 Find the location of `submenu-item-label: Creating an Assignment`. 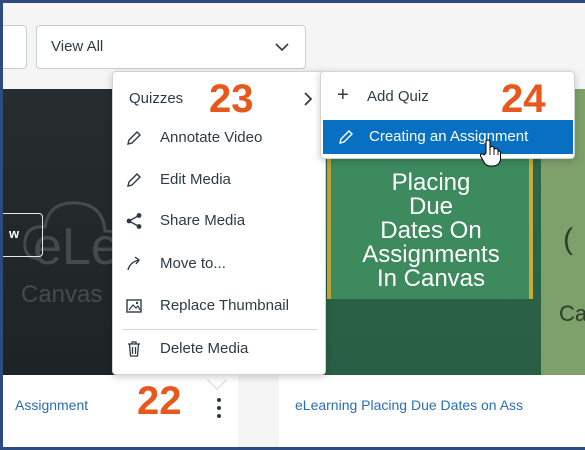

submenu-item-label: Creating an Assignment is located at coordinates (449, 136).